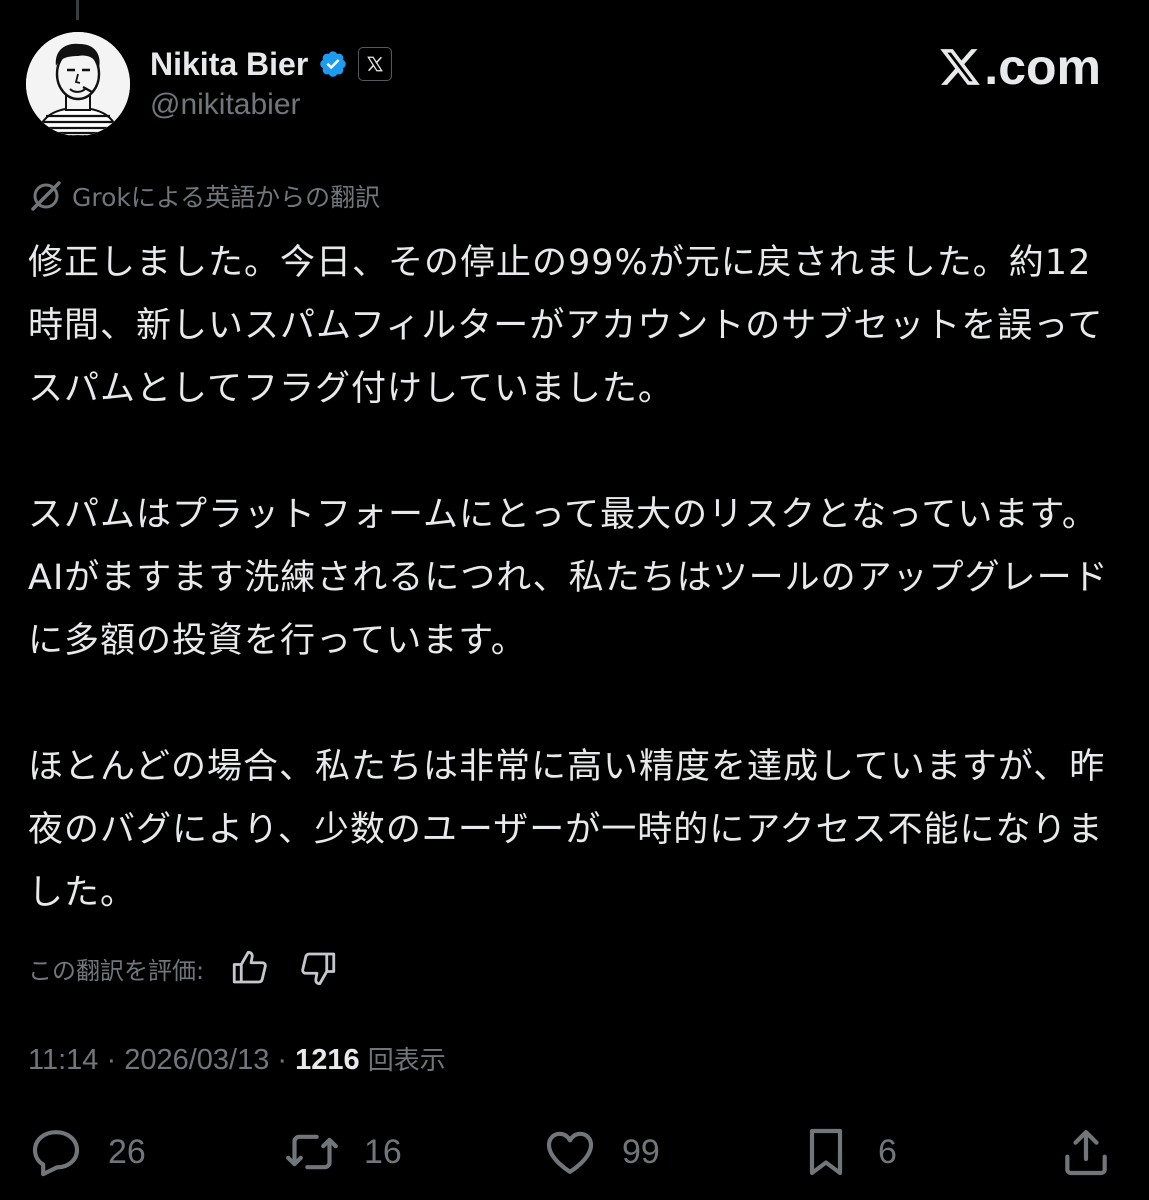 This screenshot has width=1149, height=1200. Describe the element at coordinates (847, 1152) in the screenshot. I see `bookmark-button: 6` at that location.